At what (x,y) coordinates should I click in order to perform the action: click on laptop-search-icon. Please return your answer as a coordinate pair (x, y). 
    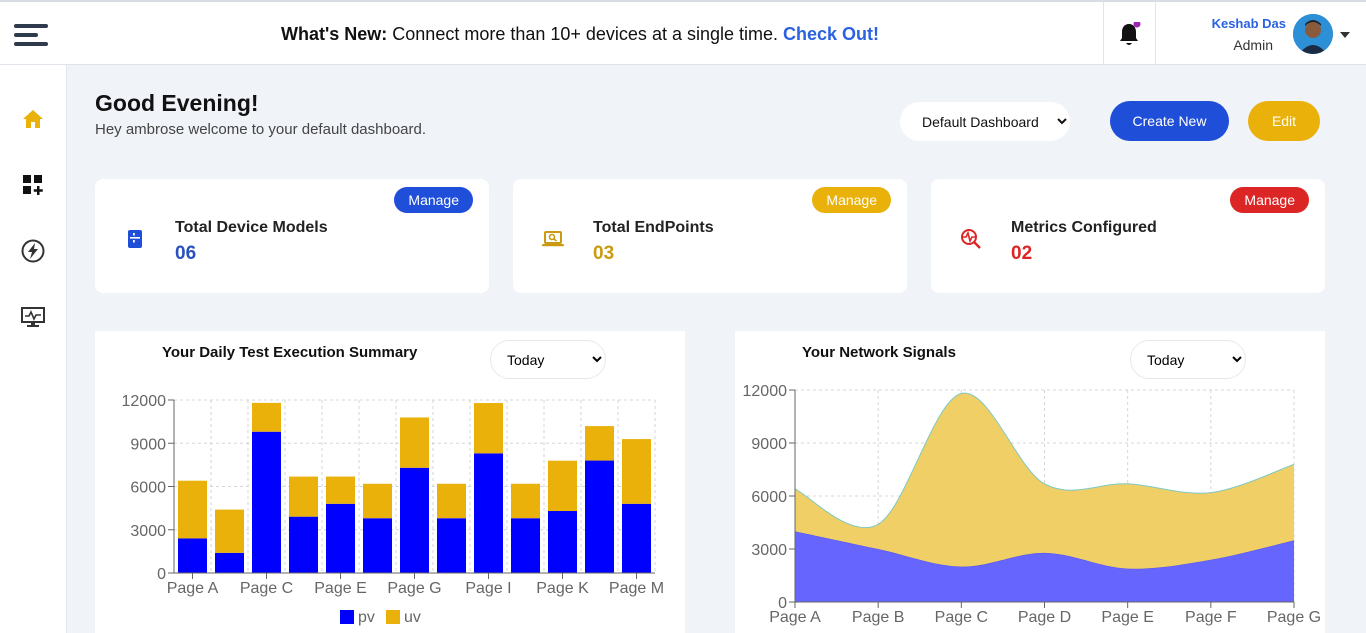
    Looking at the image, I should click on (553, 239).